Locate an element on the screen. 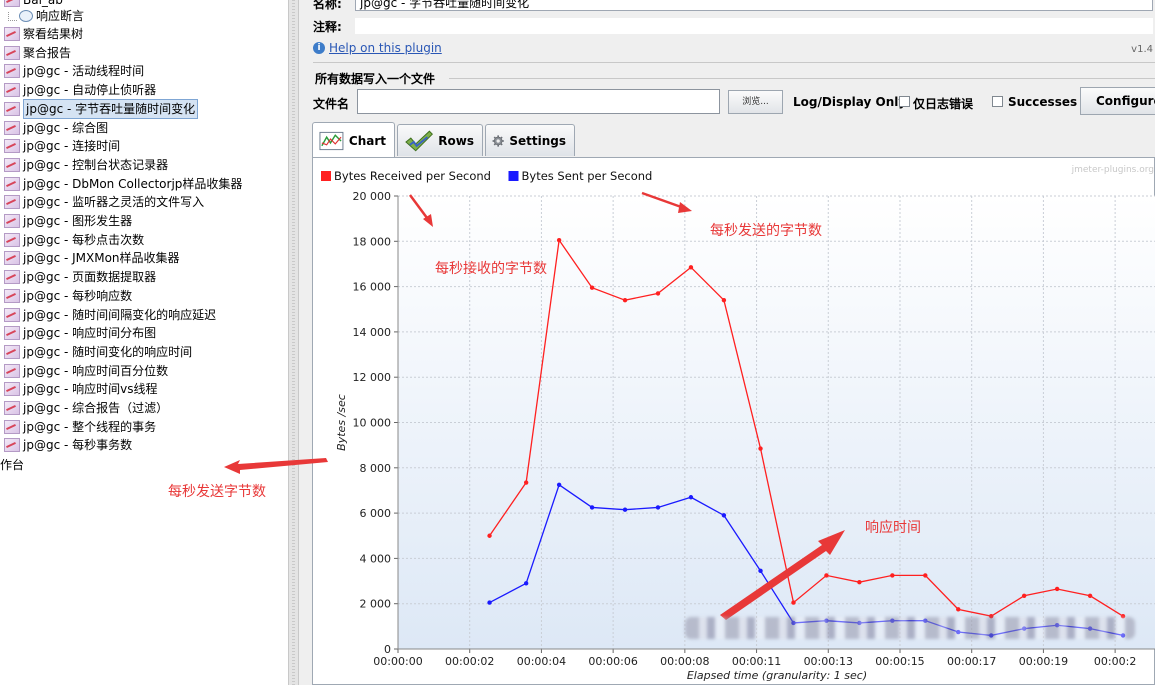 The image size is (1155, 686). annotation-sent-top: 每秒发送的字节数 is located at coordinates (766, 231).